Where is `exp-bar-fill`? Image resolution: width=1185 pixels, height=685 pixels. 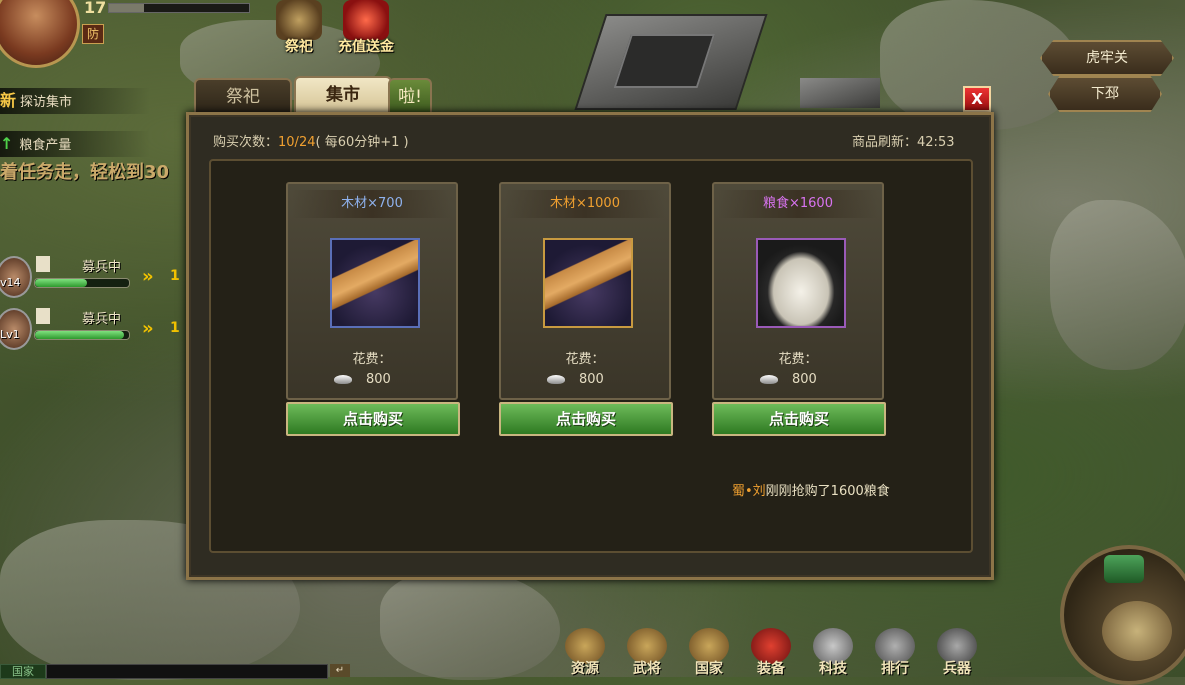 exp-bar-fill is located at coordinates (126, 8).